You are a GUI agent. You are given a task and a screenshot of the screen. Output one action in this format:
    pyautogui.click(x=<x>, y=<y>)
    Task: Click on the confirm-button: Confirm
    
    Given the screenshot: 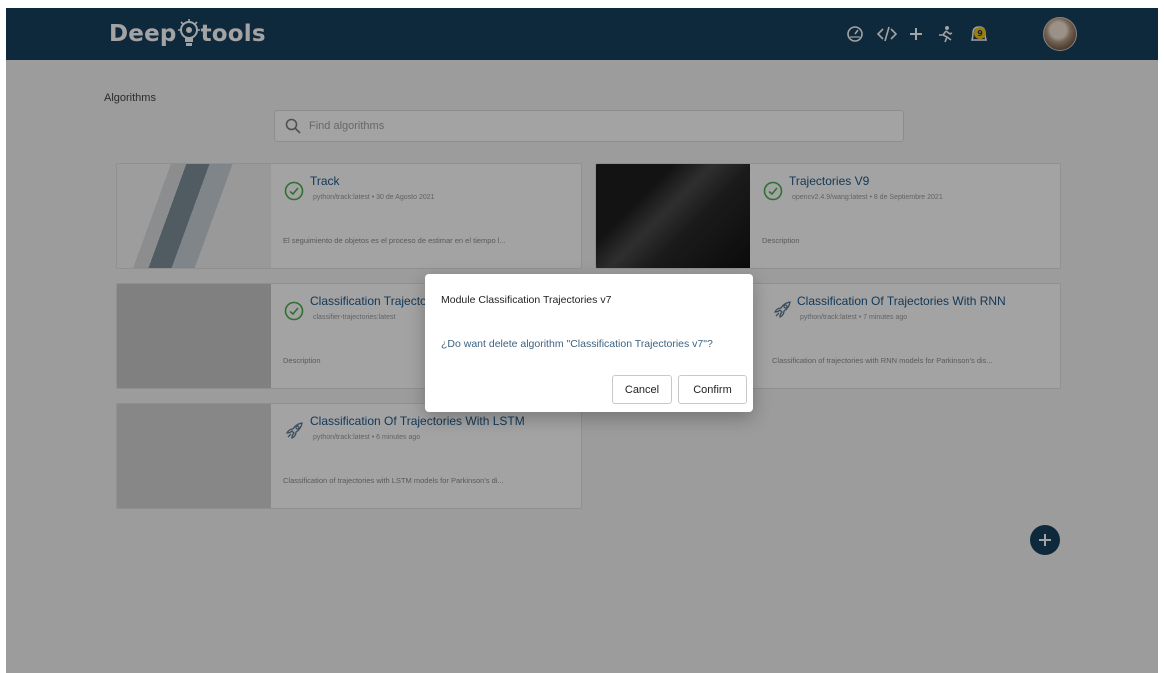 What is the action you would take?
    pyautogui.click(x=712, y=389)
    